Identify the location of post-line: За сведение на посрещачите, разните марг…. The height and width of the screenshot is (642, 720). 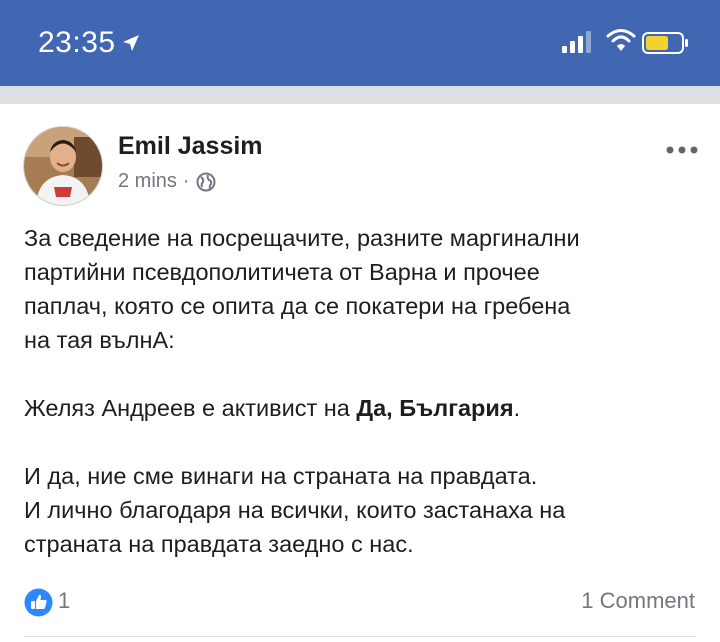
(302, 238).